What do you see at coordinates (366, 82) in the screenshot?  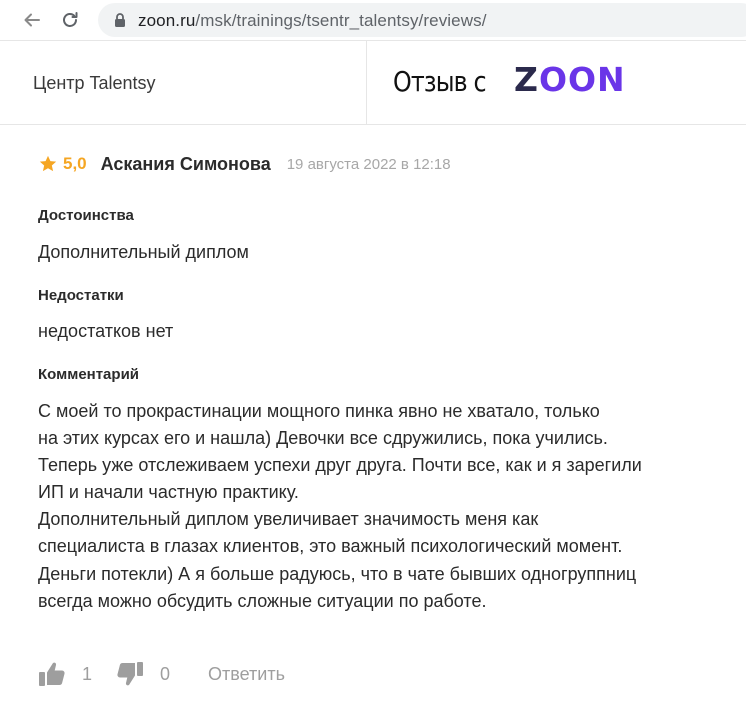 I see `header-divider` at bounding box center [366, 82].